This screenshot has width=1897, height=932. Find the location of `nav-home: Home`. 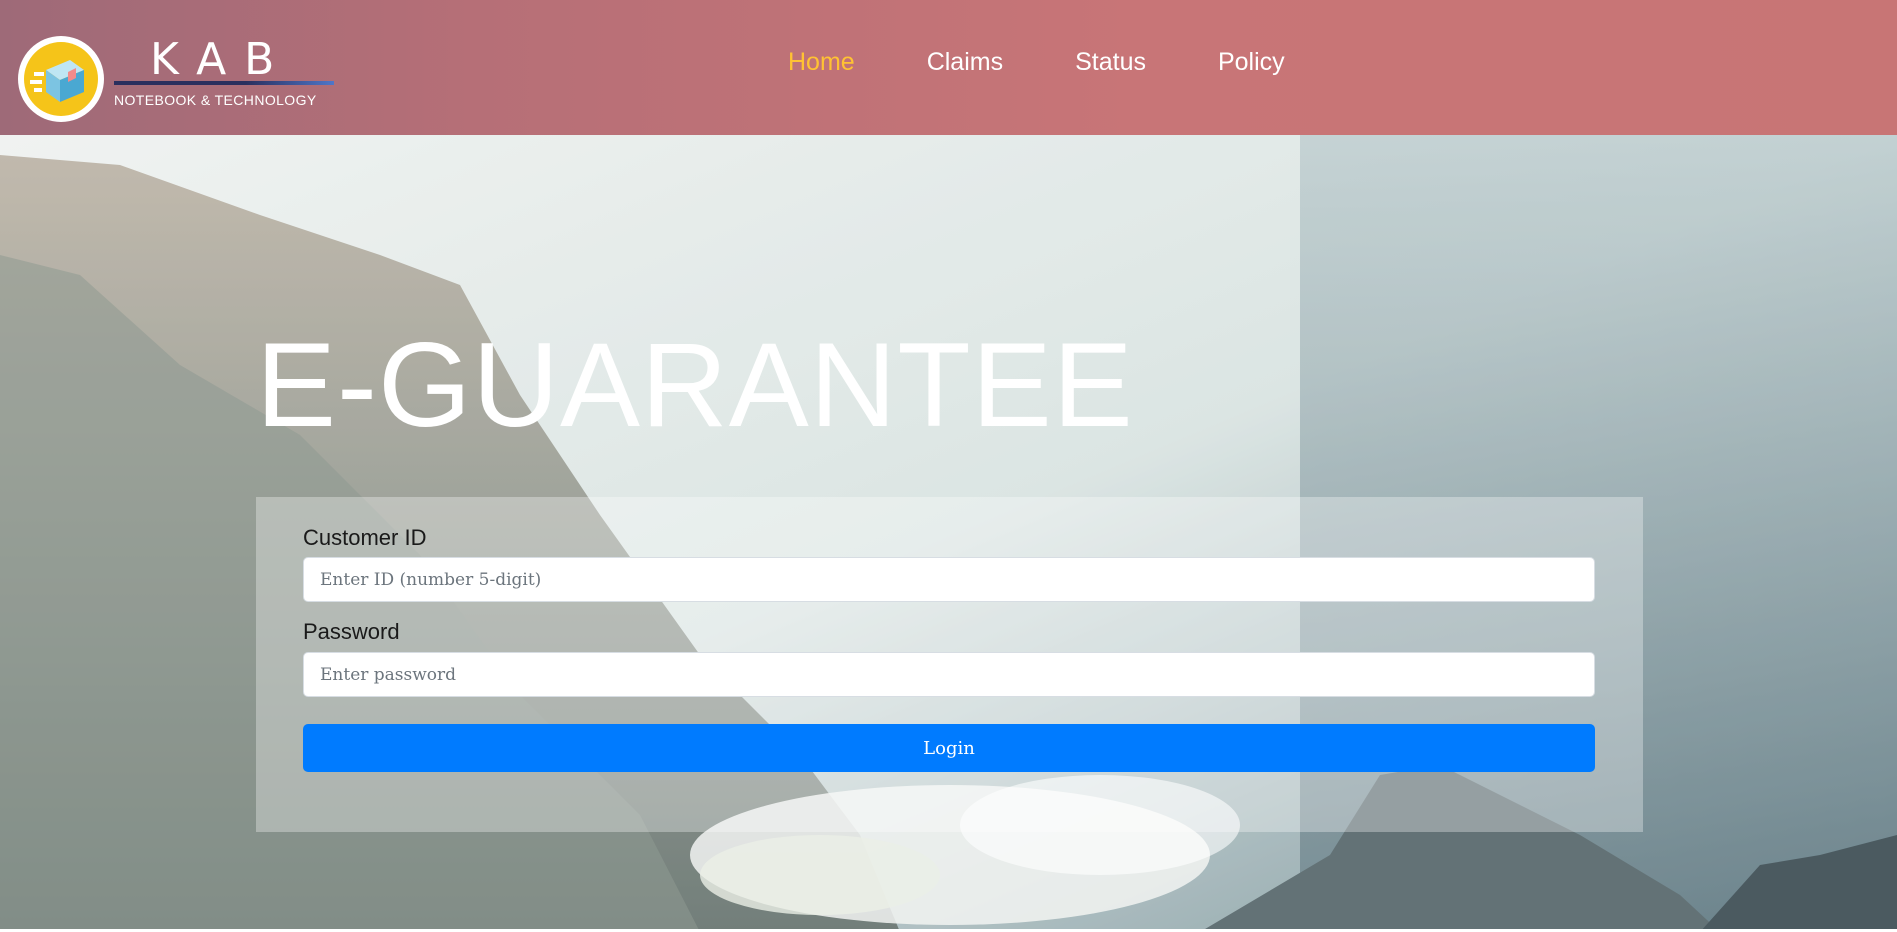

nav-home: Home is located at coordinates (821, 62).